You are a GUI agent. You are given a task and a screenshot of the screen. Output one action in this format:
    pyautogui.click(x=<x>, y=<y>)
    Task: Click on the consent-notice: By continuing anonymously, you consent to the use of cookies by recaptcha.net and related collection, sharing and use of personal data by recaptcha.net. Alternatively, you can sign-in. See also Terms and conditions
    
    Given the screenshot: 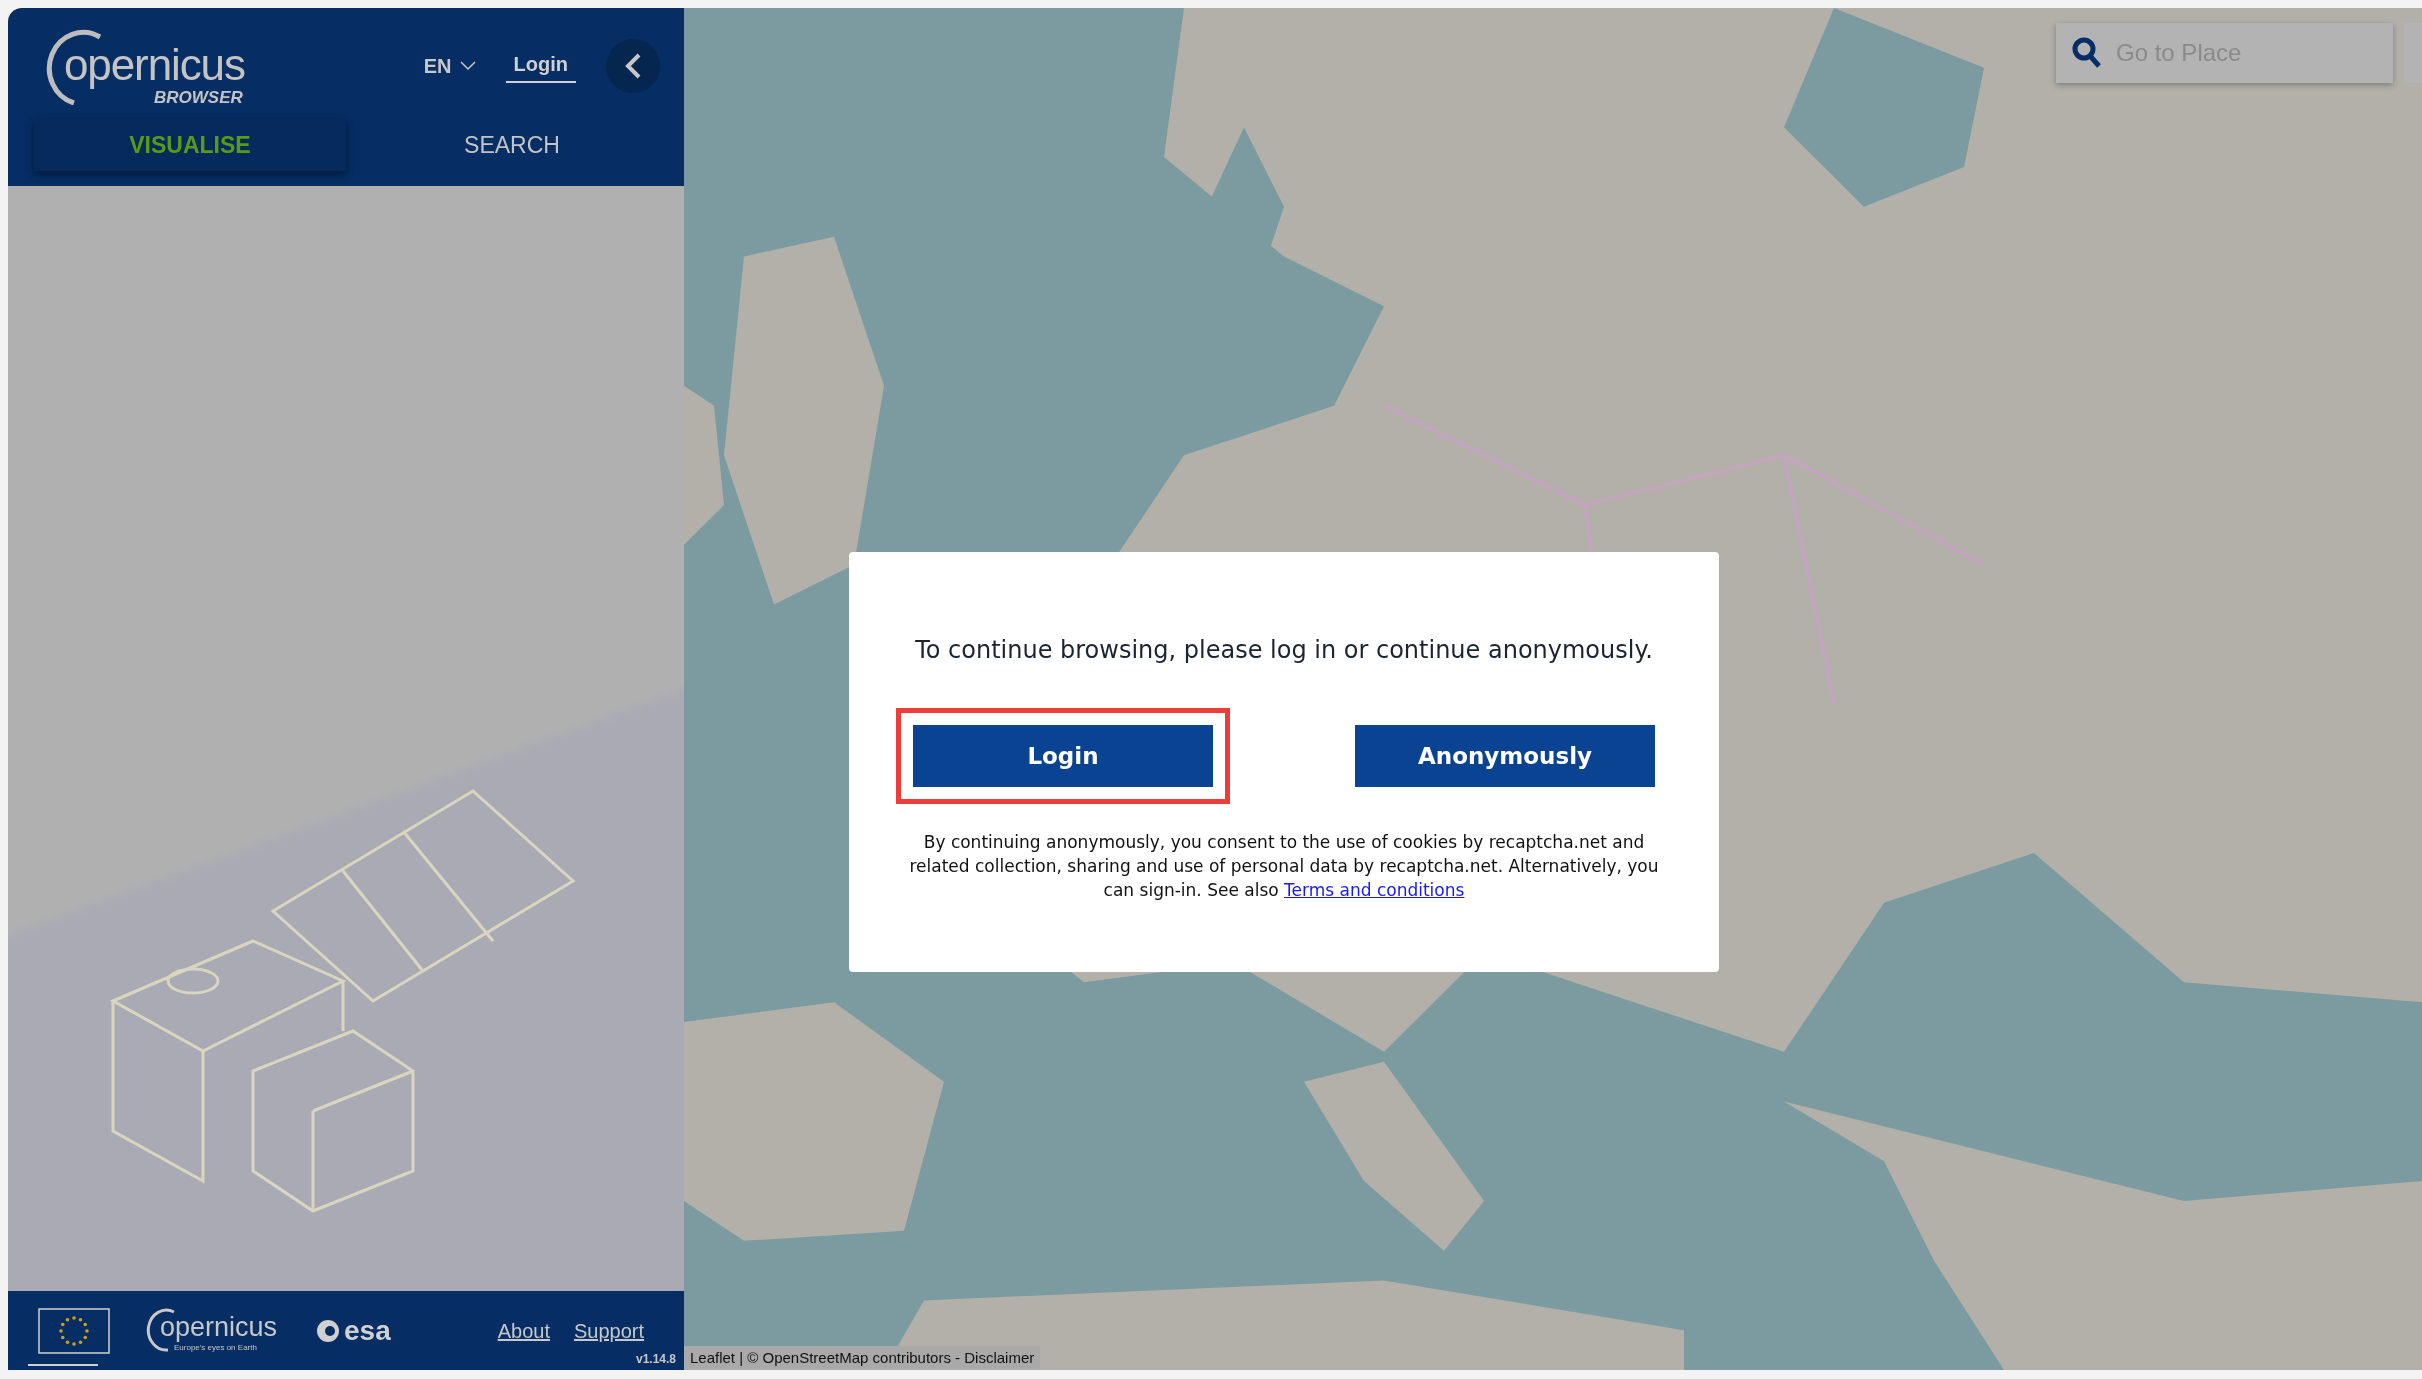 What is the action you would take?
    pyautogui.click(x=1284, y=866)
    